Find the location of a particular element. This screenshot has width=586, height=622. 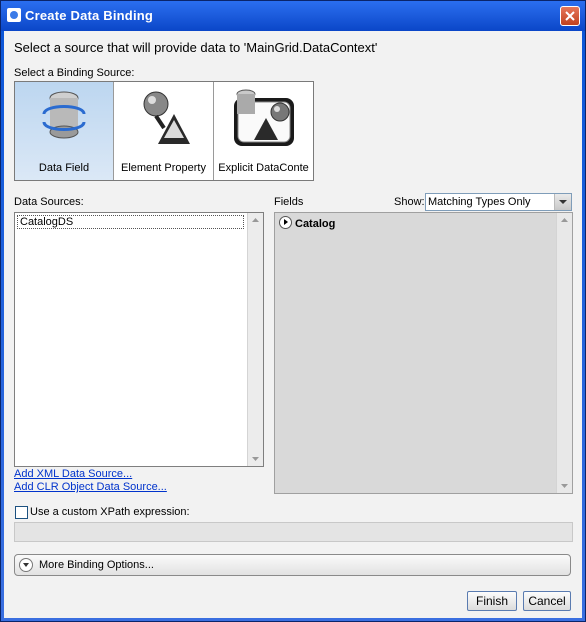

fields-scrollbar is located at coordinates (564, 353).